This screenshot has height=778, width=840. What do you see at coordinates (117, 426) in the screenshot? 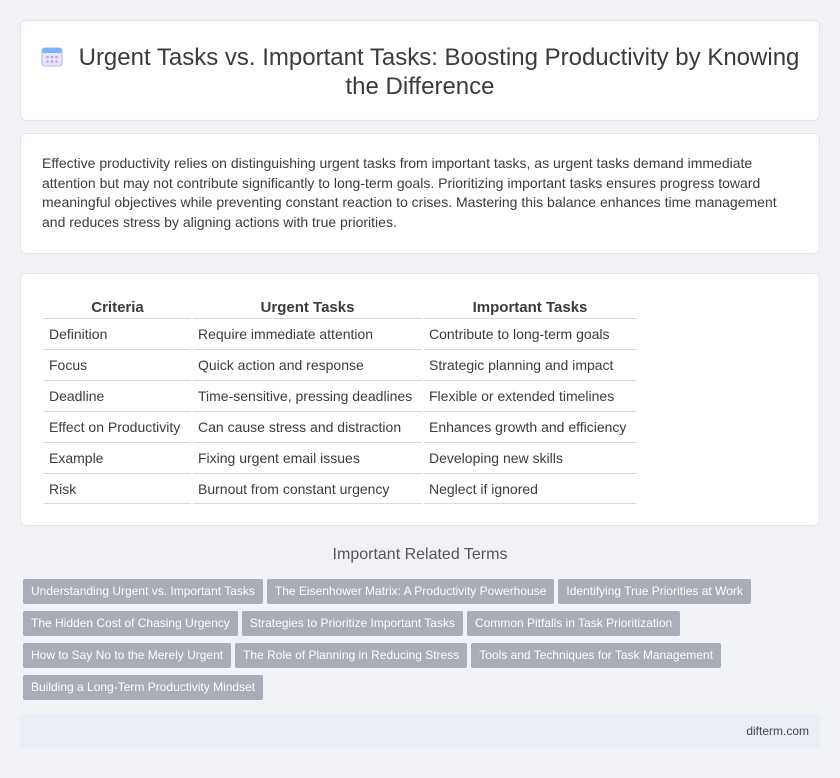
I see `table-cell: Effect on Productivity` at bounding box center [117, 426].